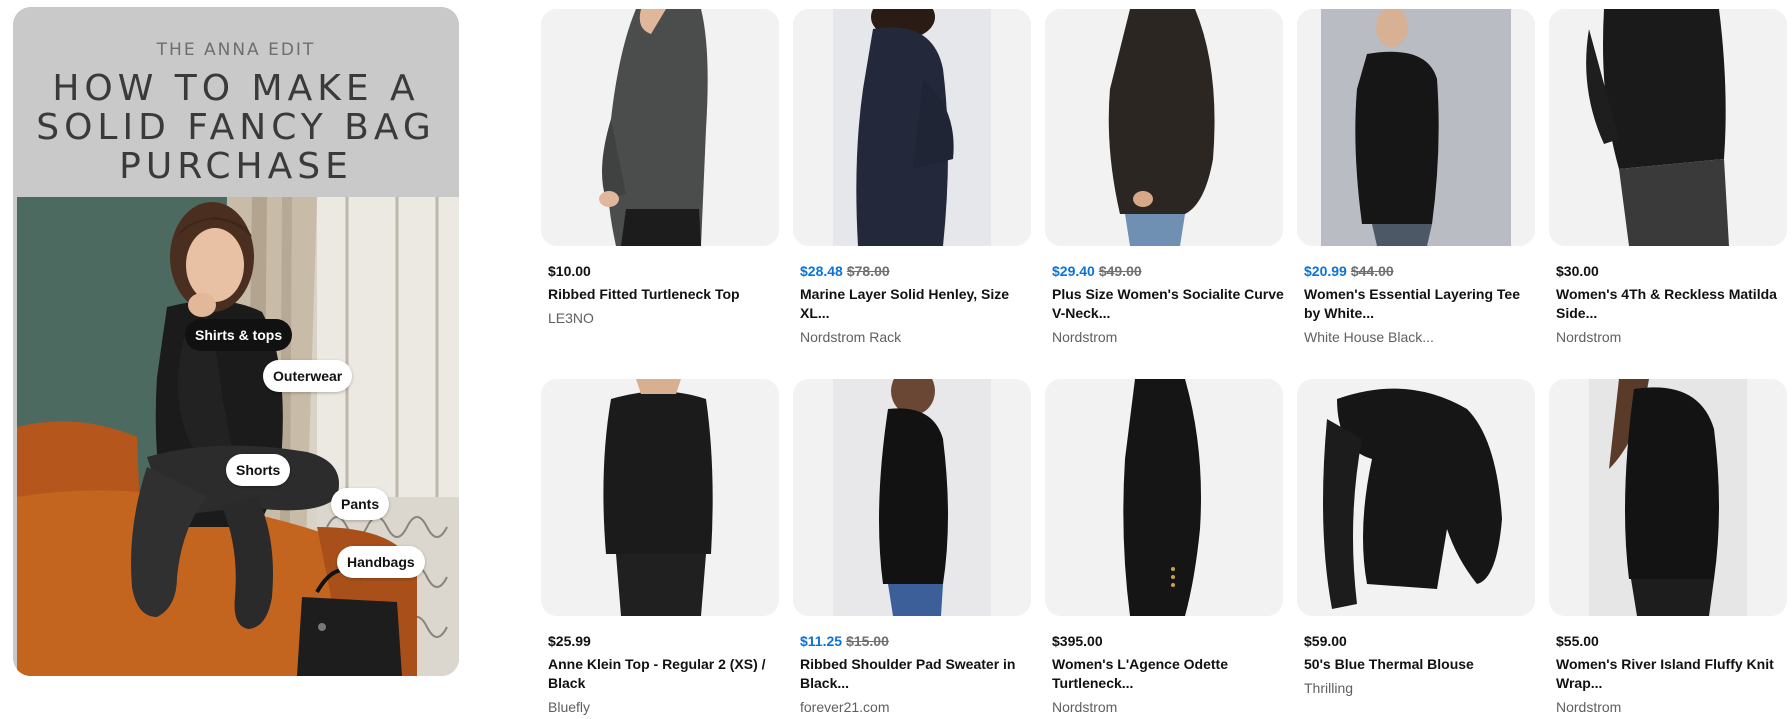 Image resolution: width=1792 pixels, height=719 pixels. I want to click on price-row: $29.40 $49.00, so click(1167, 271).